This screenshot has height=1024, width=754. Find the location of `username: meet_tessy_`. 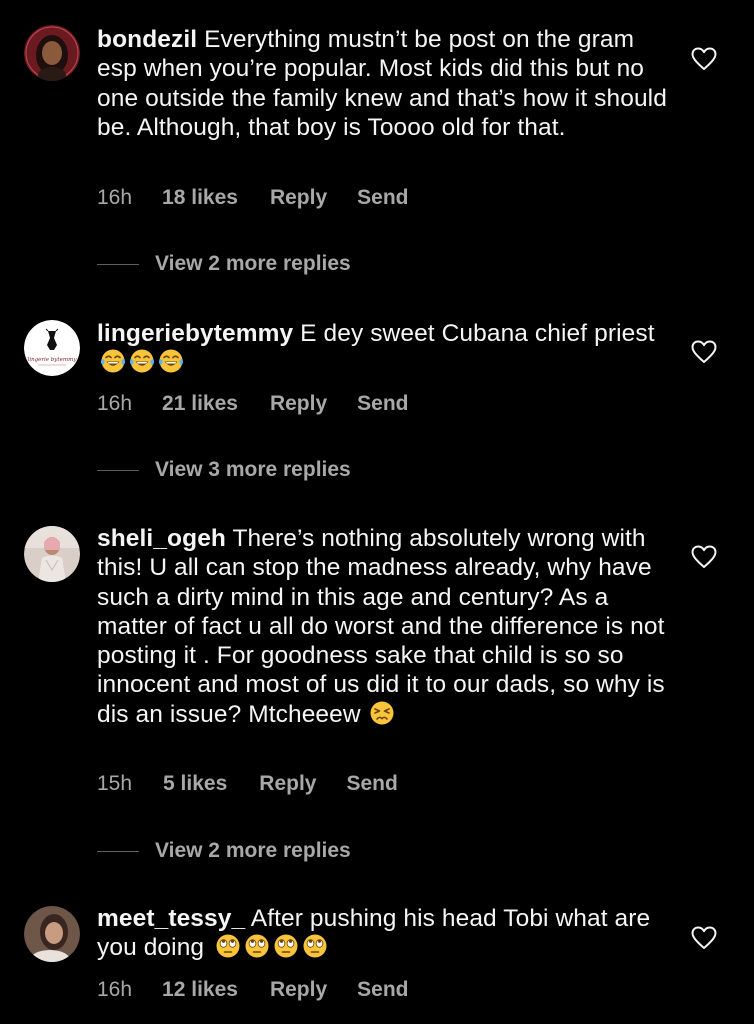

username: meet_tessy_ is located at coordinates (171, 918).